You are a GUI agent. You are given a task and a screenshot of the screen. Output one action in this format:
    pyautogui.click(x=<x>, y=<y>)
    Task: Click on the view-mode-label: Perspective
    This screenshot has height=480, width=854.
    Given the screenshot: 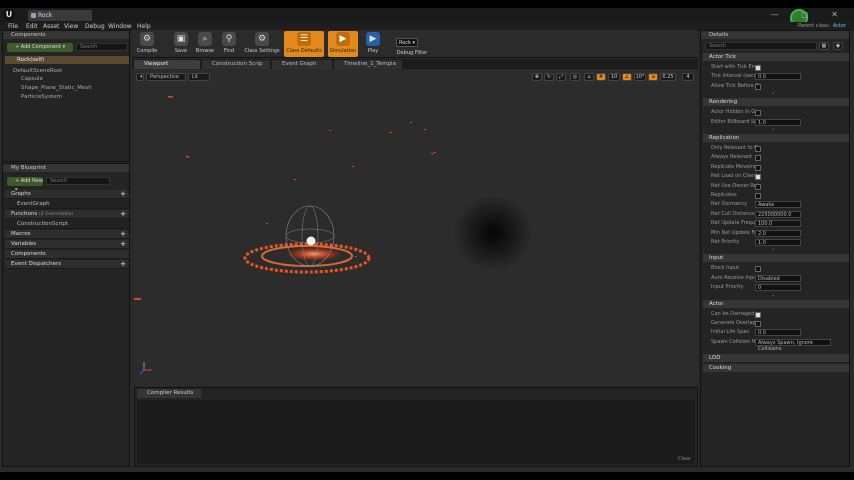 What is the action you would take?
    pyautogui.click(x=164, y=77)
    